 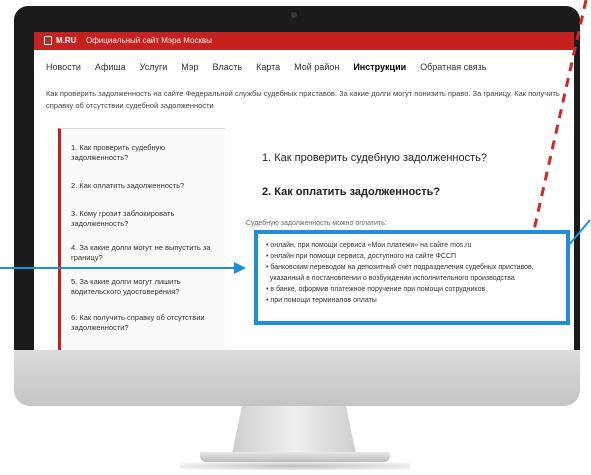 I want to click on section-heading-1: 1. Как проверить судебную задолженность?, so click(x=374, y=158).